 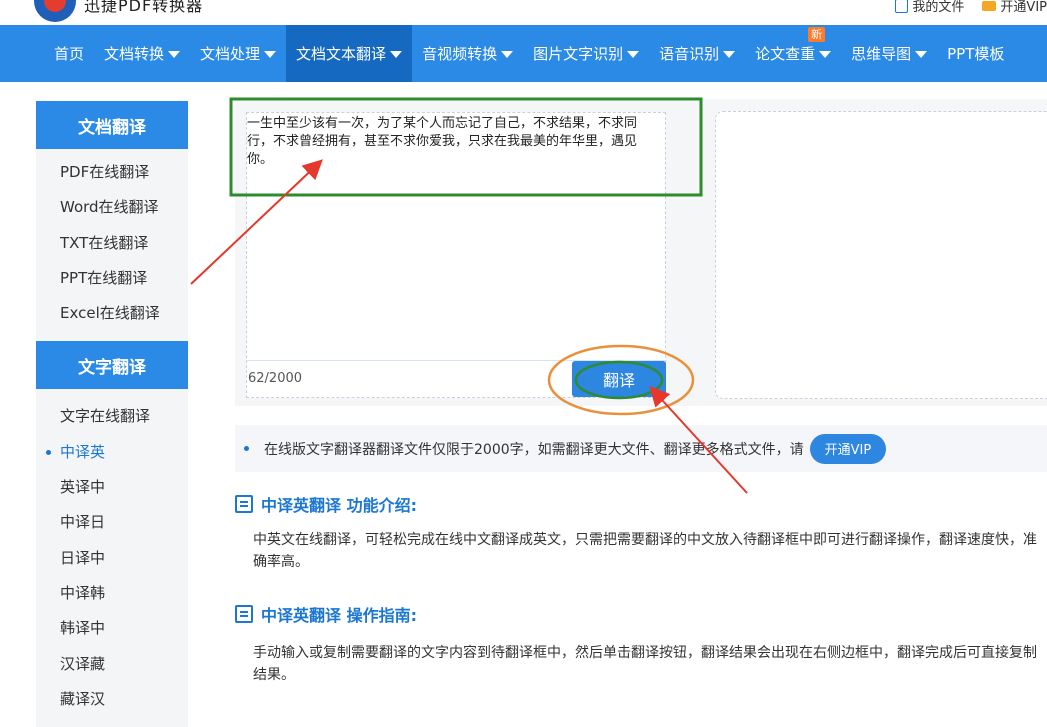 What do you see at coordinates (244, 504) in the screenshot?
I see `document-icon` at bounding box center [244, 504].